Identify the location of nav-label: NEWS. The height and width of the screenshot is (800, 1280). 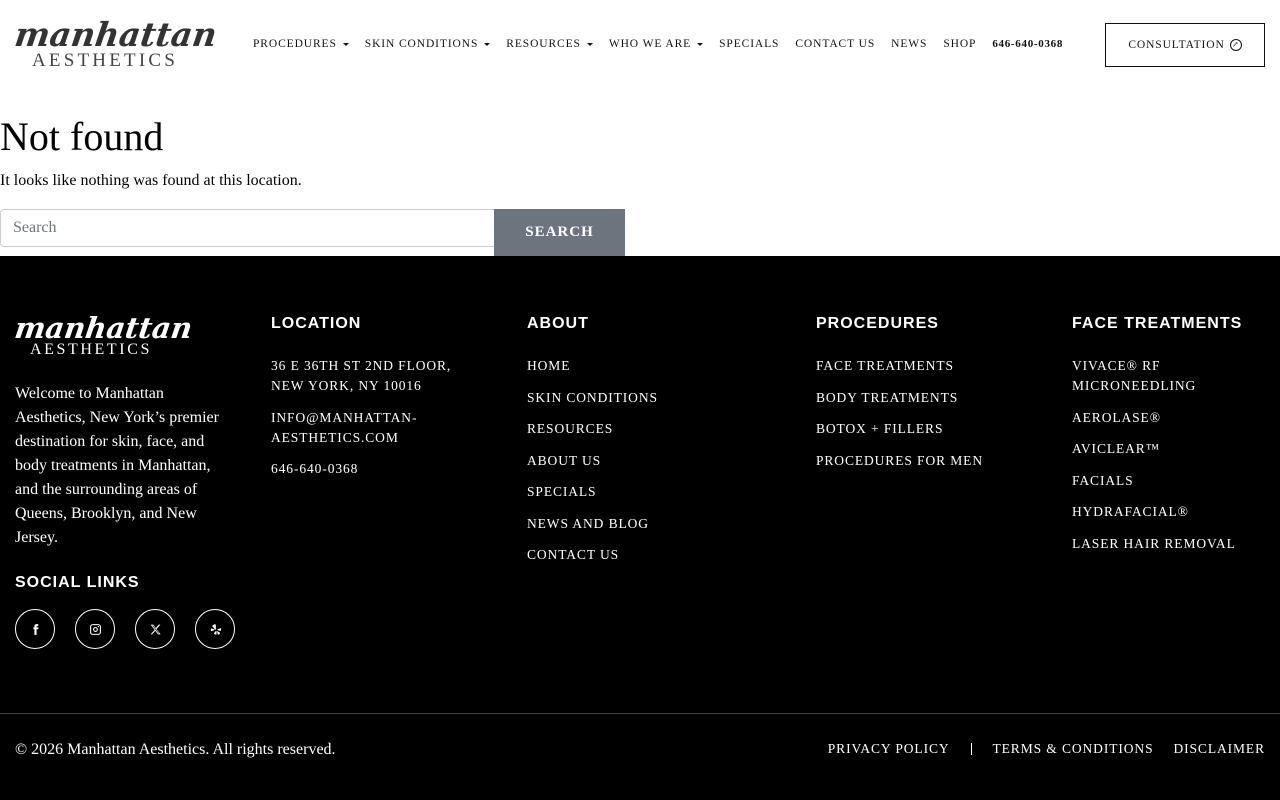
(909, 44).